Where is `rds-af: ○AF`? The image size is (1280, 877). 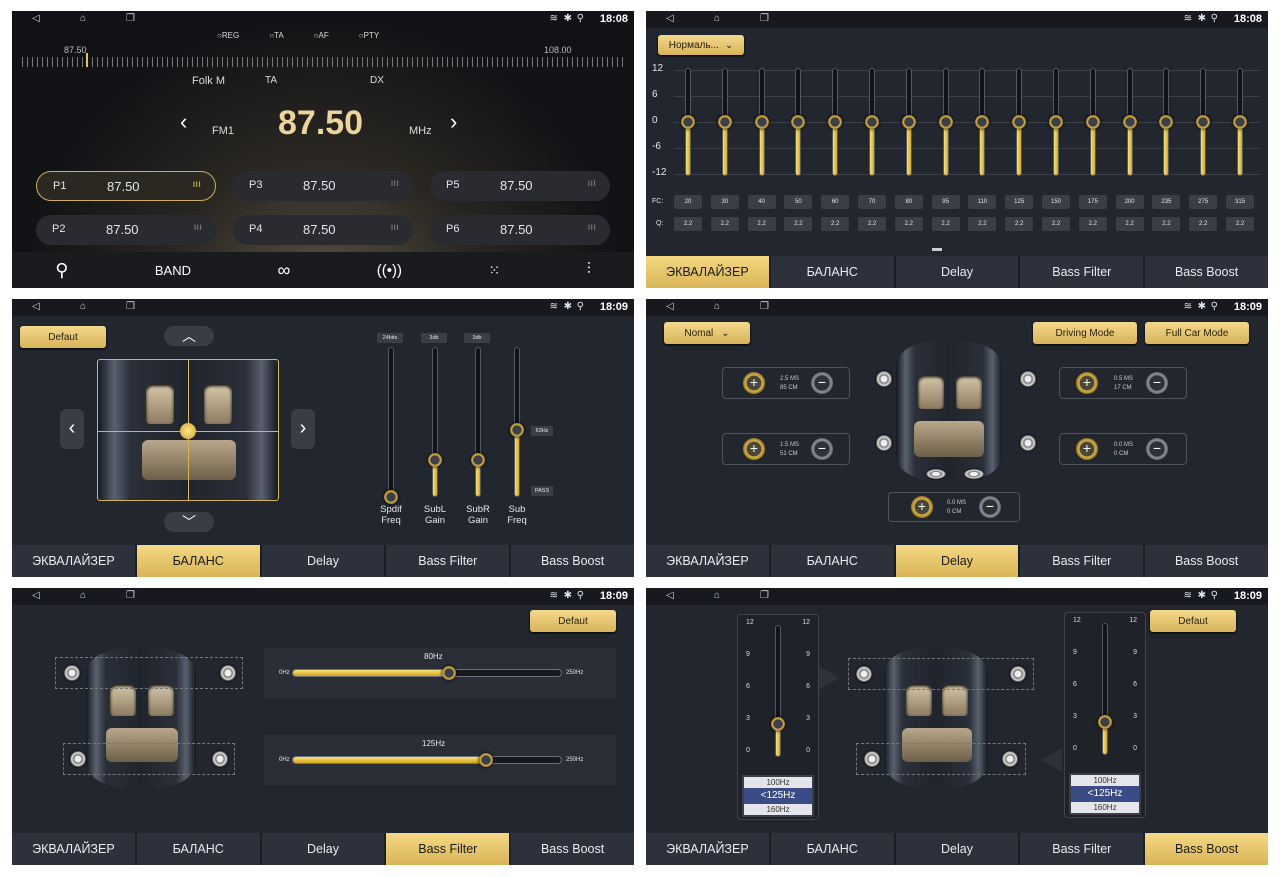 rds-af: ○AF is located at coordinates (321, 35).